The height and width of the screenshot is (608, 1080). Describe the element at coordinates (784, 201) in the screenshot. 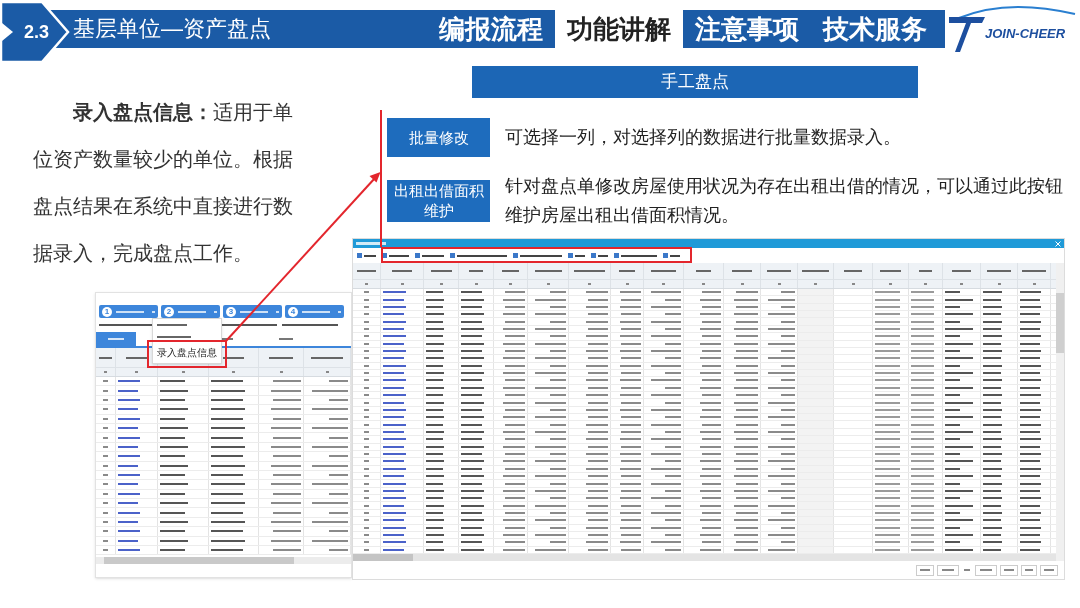

I see `feature-description: 针对盘点单修改房屋使用状况为存在出租出借的情况，可以通过此按钮维护房屋出租出借面积情况。` at that location.